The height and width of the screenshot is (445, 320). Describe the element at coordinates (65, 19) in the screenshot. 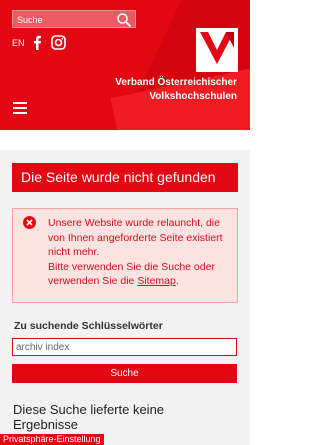

I see `header-search-input` at that location.